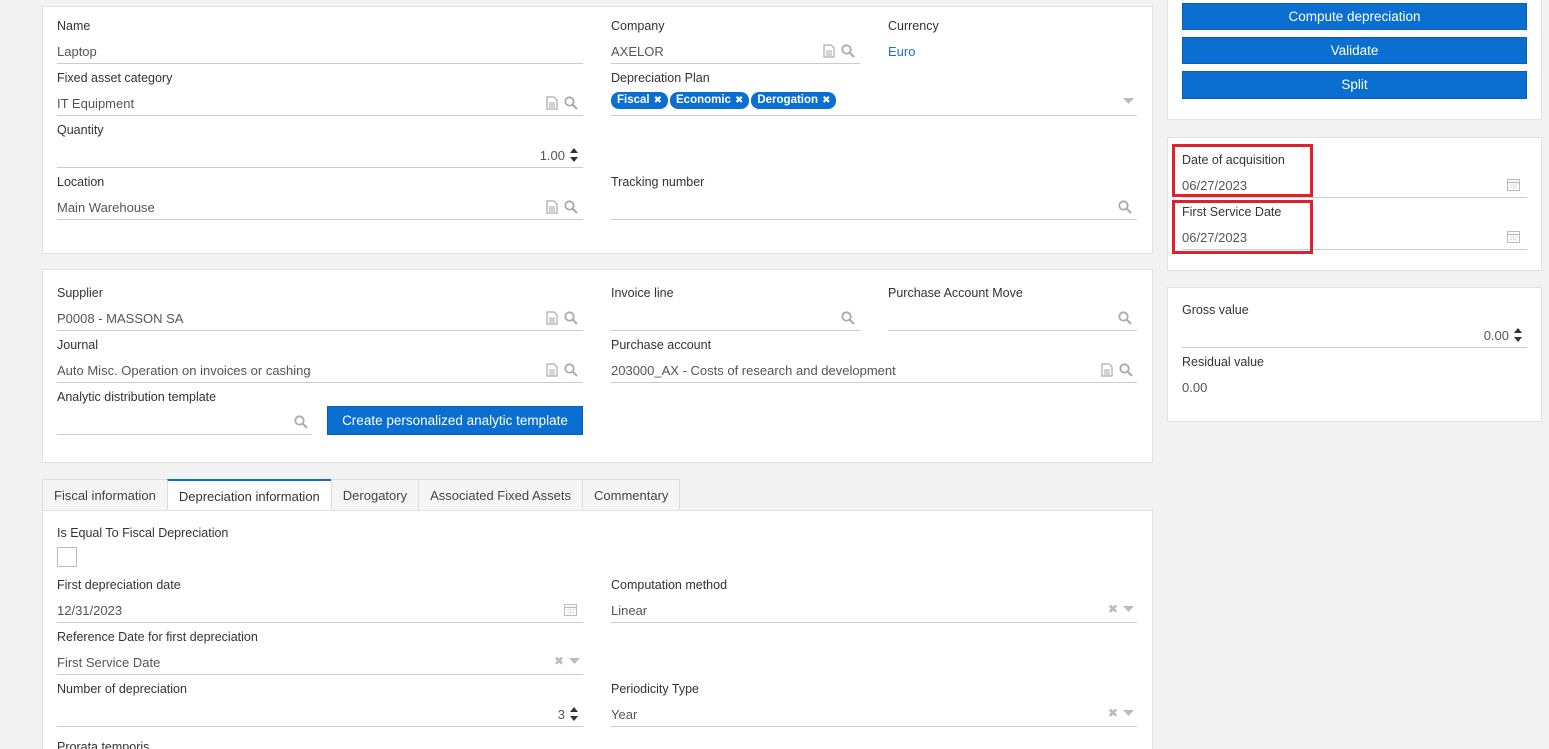  Describe the element at coordinates (658, 182) in the screenshot. I see `tracking-label: Tracking number` at that location.